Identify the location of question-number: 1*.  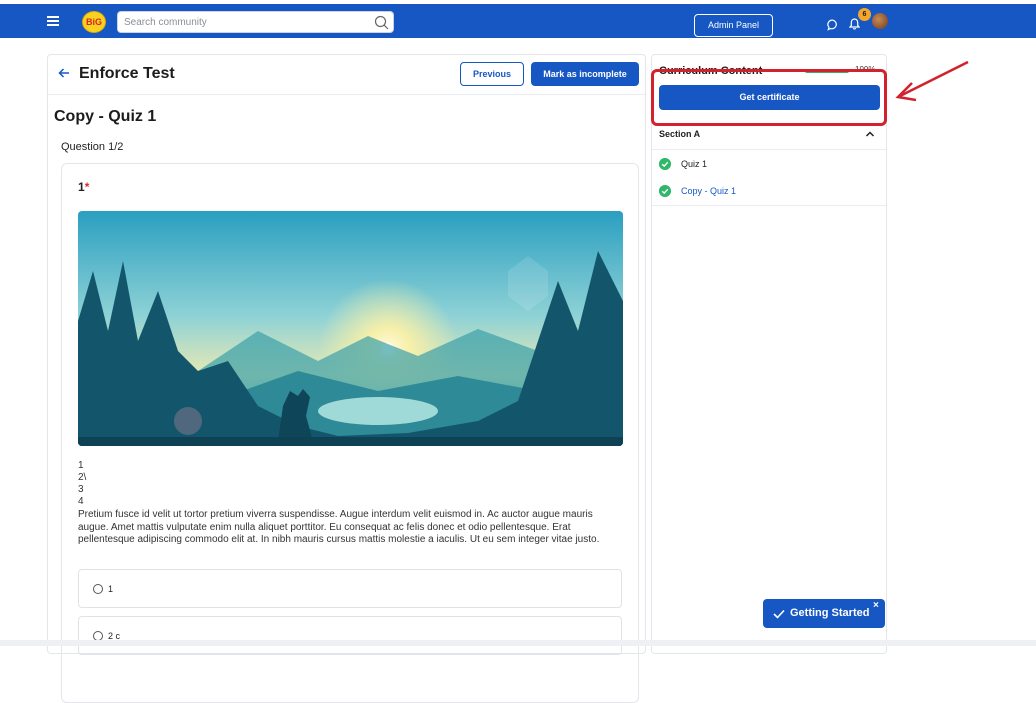
(83, 187).